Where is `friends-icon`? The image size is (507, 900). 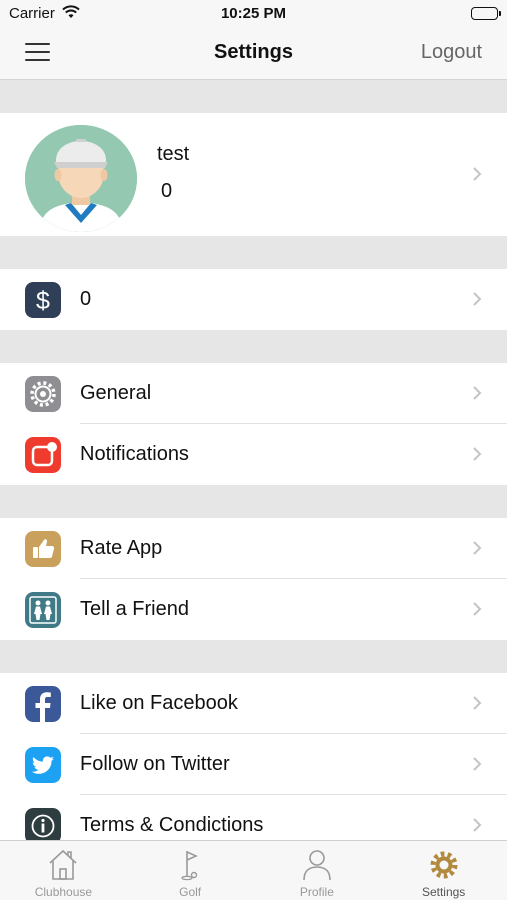
friends-icon is located at coordinates (43, 610).